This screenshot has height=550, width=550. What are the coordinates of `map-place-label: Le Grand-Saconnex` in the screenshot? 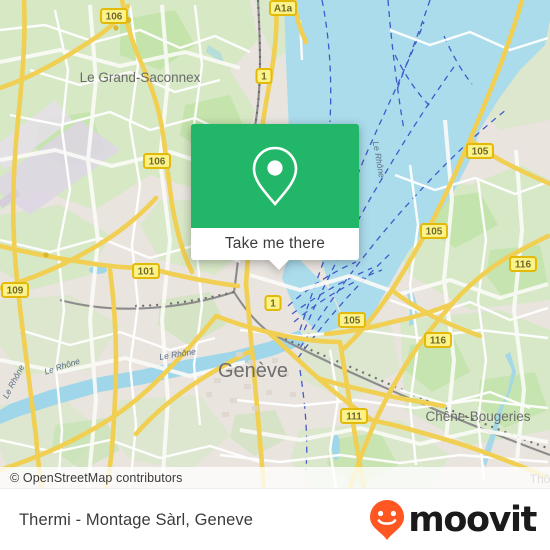 It's located at (140, 77).